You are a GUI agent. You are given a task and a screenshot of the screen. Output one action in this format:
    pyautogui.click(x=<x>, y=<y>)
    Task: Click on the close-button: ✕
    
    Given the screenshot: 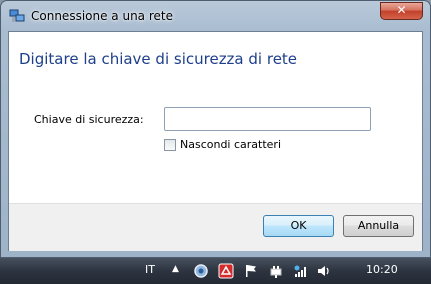 What is the action you would take?
    pyautogui.click(x=401, y=11)
    